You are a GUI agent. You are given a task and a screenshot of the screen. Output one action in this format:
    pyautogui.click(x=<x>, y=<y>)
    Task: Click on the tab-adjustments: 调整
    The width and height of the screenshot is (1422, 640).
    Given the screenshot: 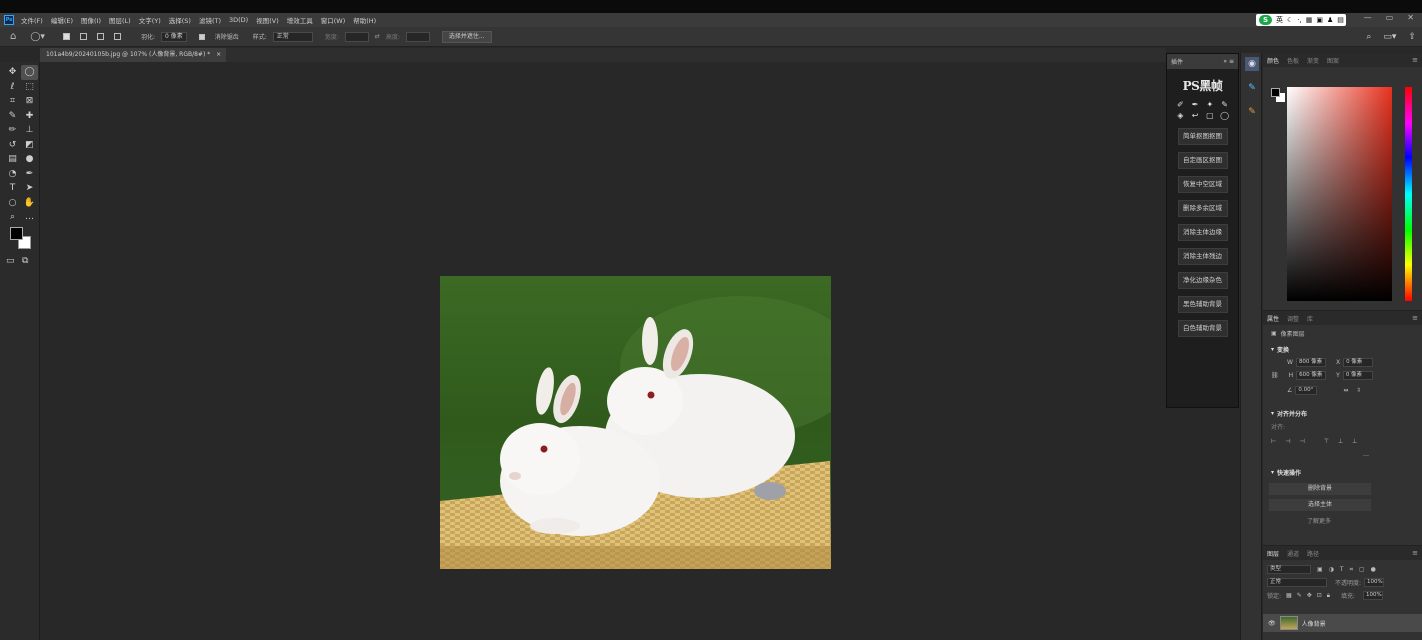 What is the action you would take?
    pyautogui.click(x=1293, y=318)
    